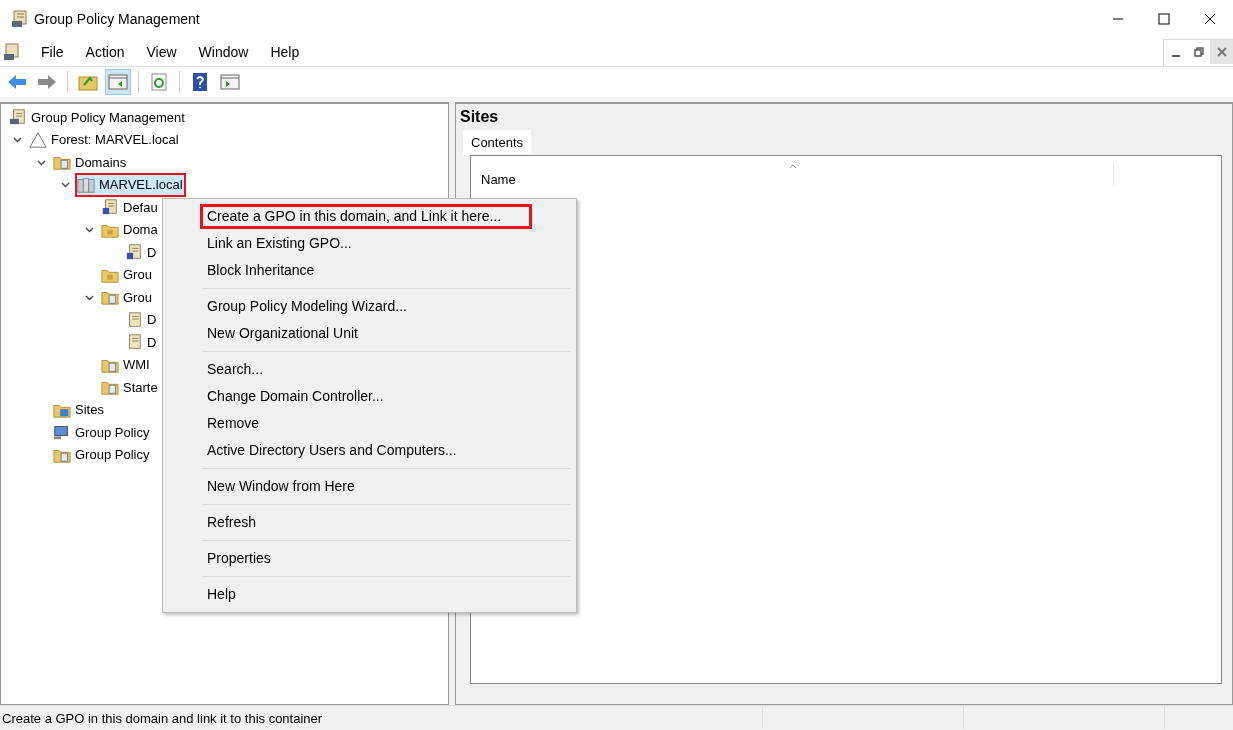 This screenshot has height=730, width=1233. I want to click on context-menu-item: Block Inheritance, so click(369, 270).